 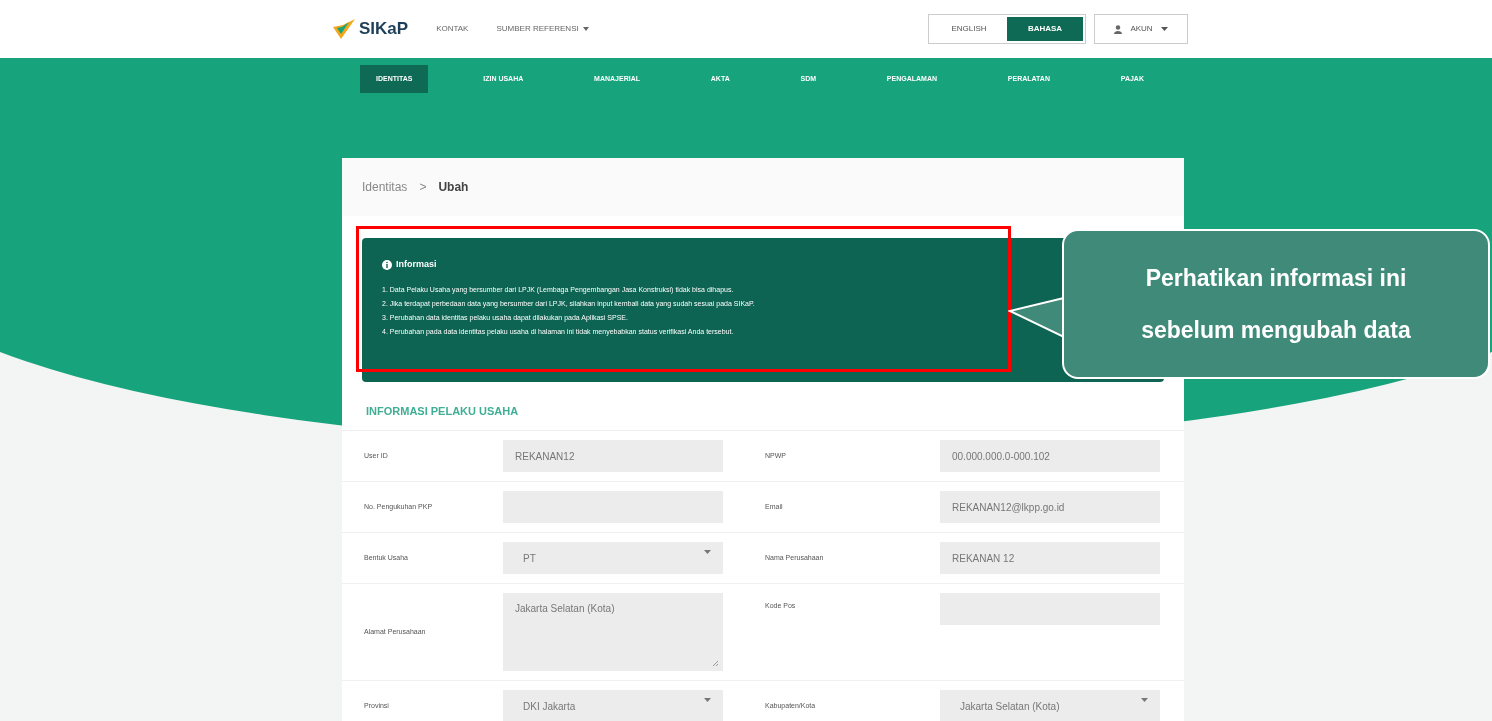 What do you see at coordinates (1045, 29) in the screenshot?
I see `language-button: BAHASA` at bounding box center [1045, 29].